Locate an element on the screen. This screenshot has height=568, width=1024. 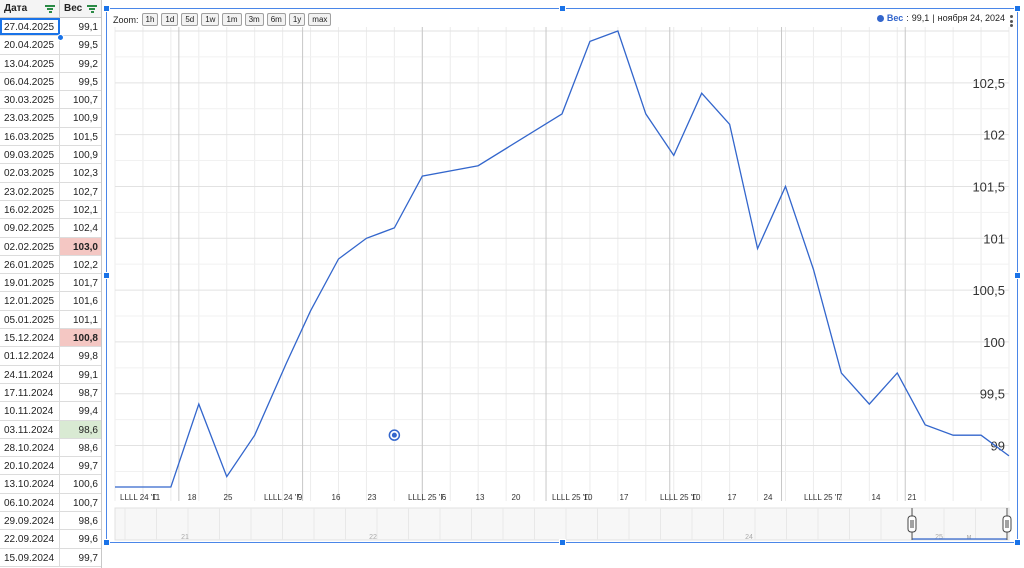
table-row: 13.04.2025 99,2 is located at coordinates (50, 63).